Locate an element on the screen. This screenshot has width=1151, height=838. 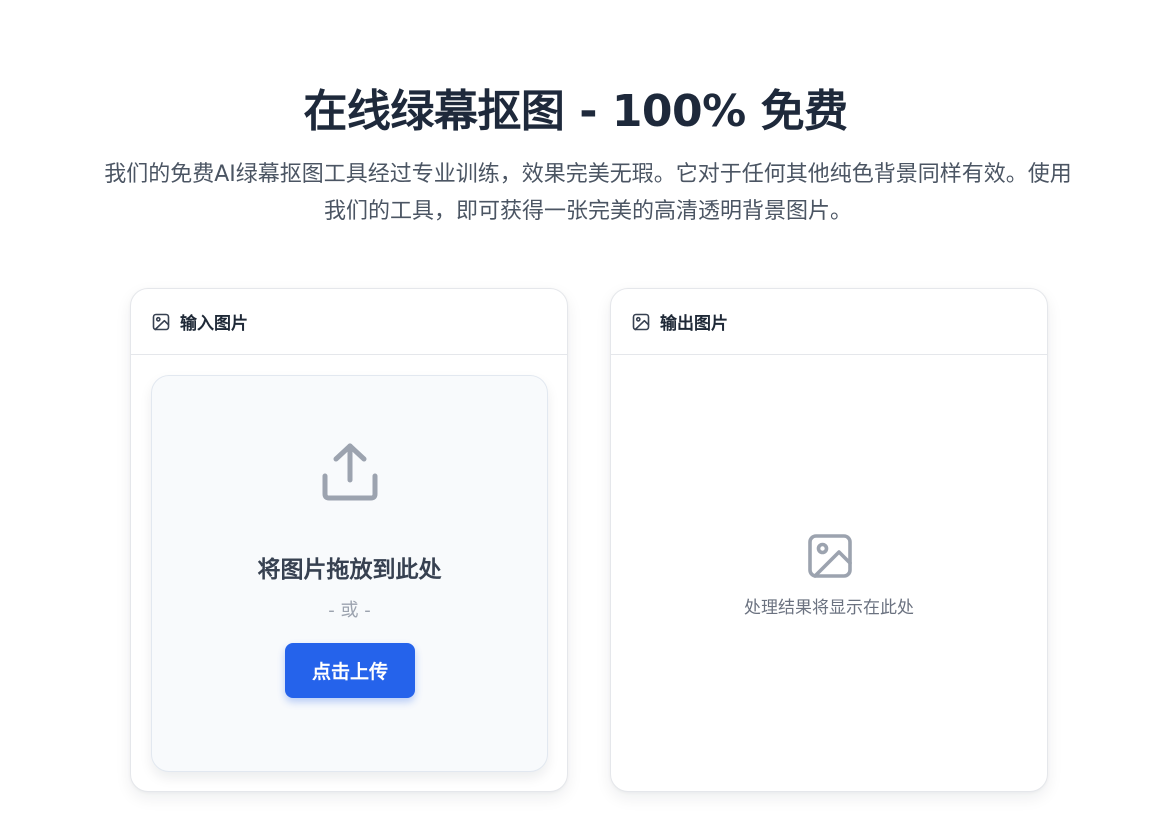
upload-button: 点击上传 is located at coordinates (350, 670).